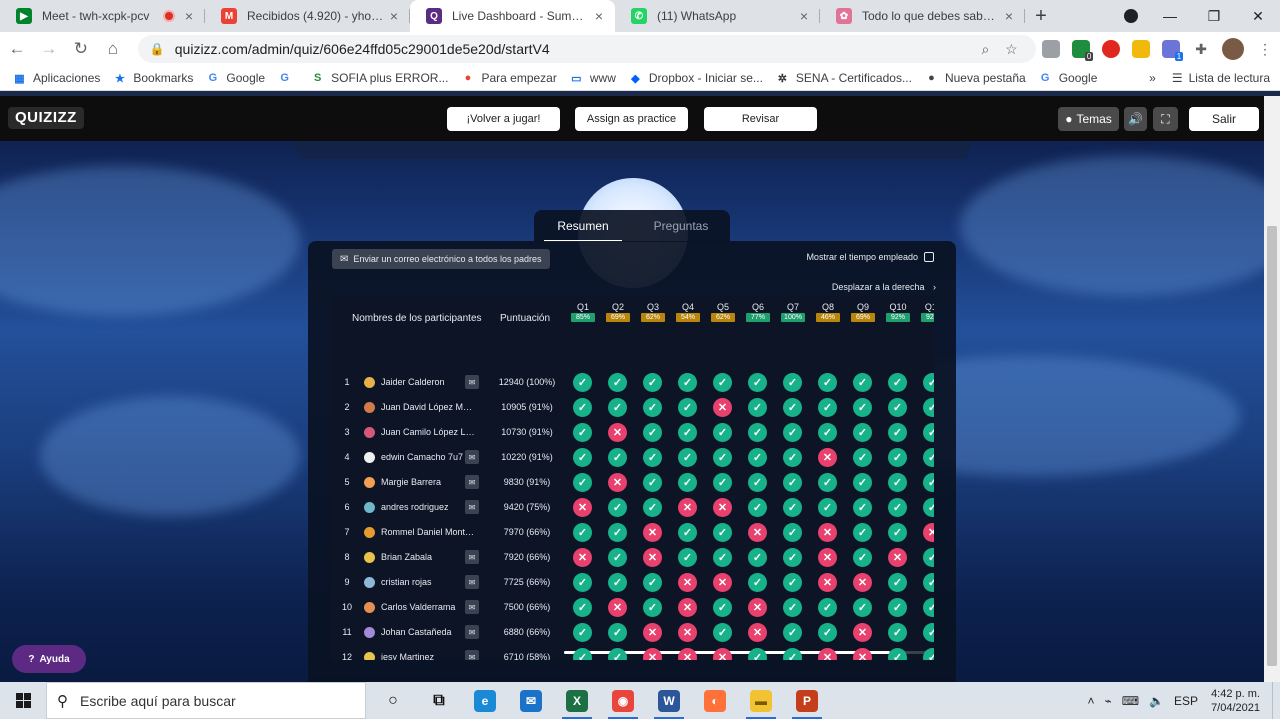 The width and height of the screenshot is (1280, 719). What do you see at coordinates (760, 119) in the screenshot?
I see `review-button: Revisar` at bounding box center [760, 119].